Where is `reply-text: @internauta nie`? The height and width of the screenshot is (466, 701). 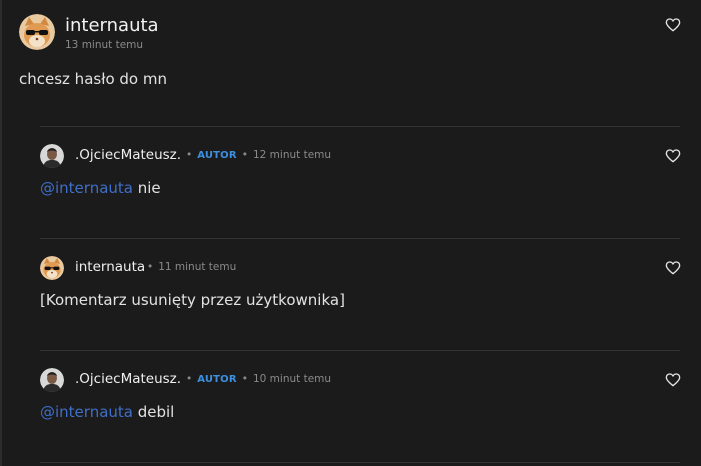 reply-text: @internauta nie is located at coordinates (100, 188).